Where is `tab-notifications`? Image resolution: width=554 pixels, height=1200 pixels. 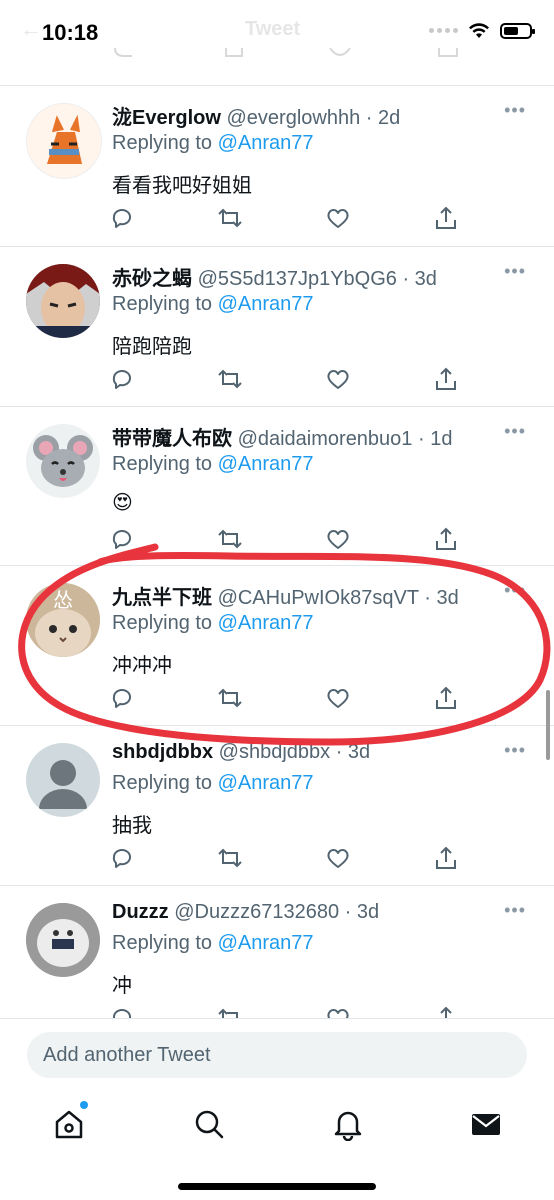 tab-notifications is located at coordinates (348, 1124).